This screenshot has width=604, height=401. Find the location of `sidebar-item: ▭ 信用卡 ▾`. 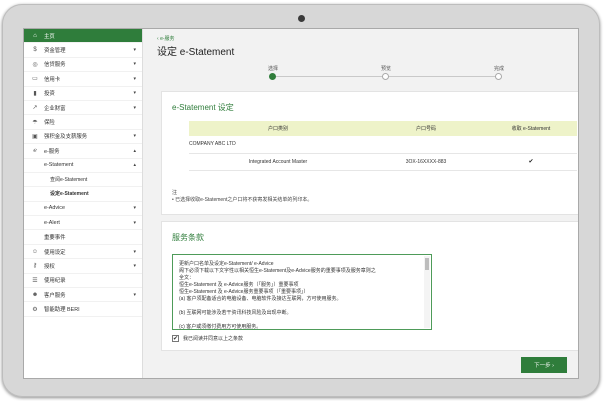

sidebar-item: ▭ 信用卡 ▾ is located at coordinates (83, 79).